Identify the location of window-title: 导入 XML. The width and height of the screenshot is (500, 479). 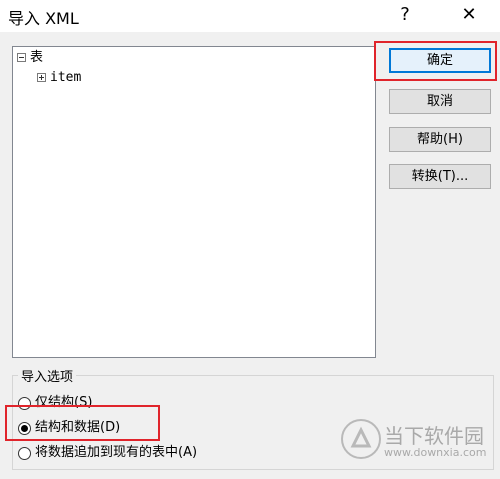
(43, 18).